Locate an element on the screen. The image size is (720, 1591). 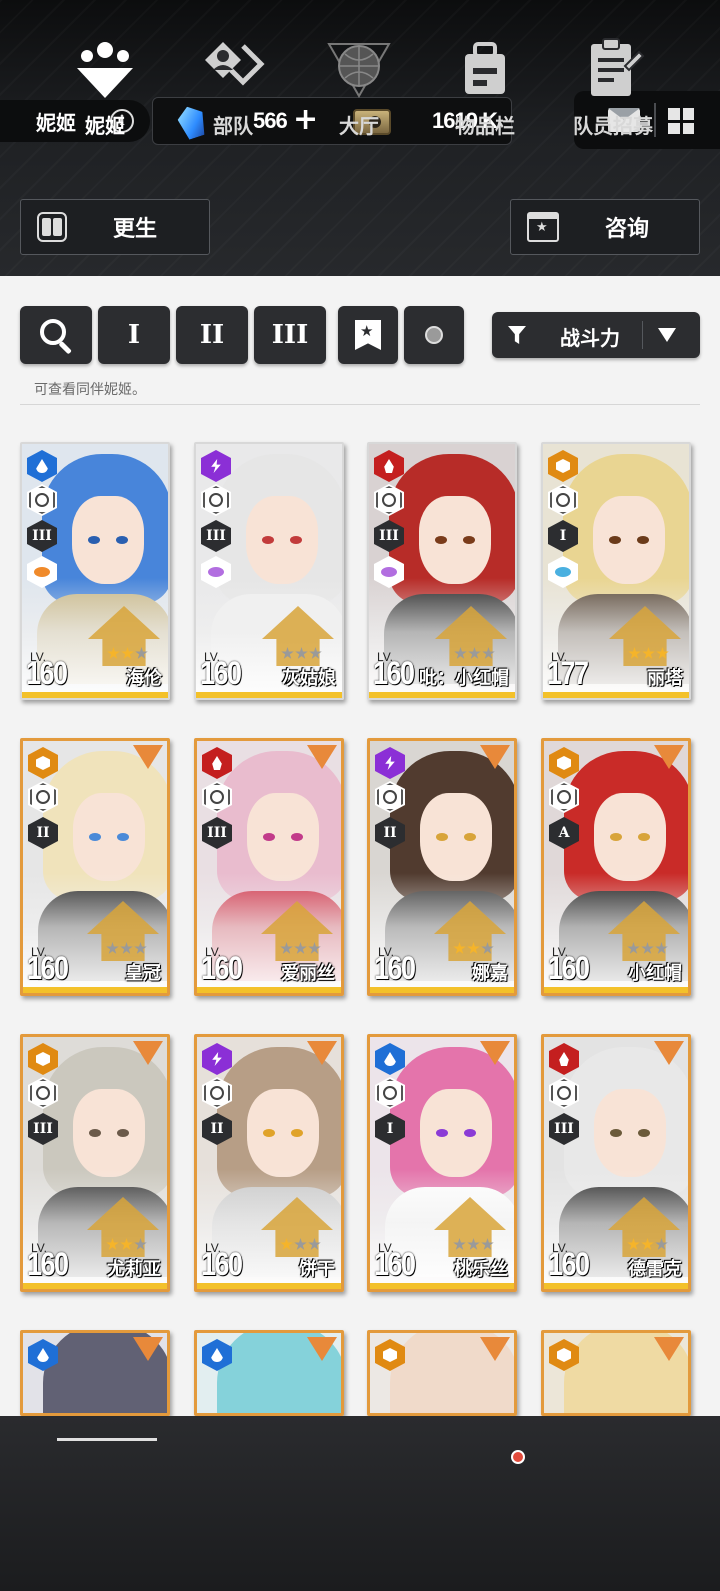
burst-level: A is located at coordinates (564, 833).